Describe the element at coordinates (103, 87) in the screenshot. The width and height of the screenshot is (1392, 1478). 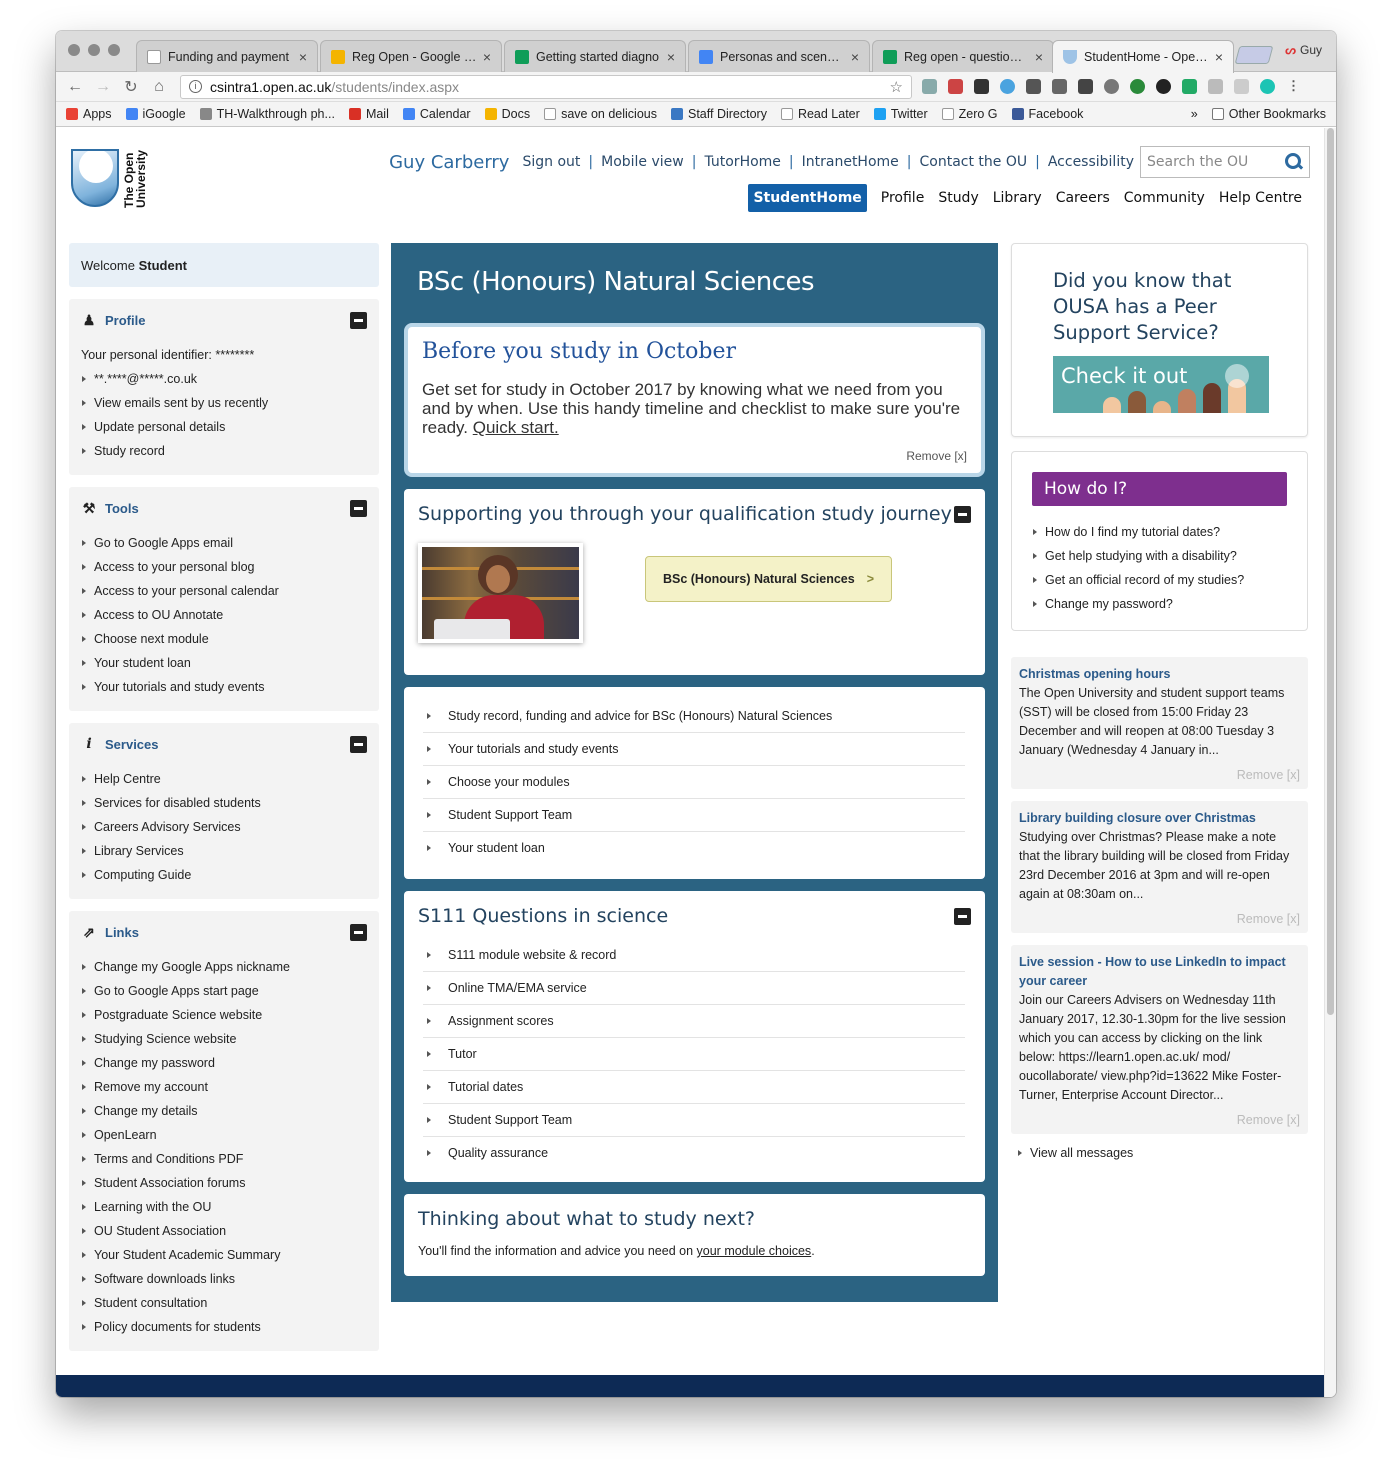
I see `forward-icon: →` at that location.